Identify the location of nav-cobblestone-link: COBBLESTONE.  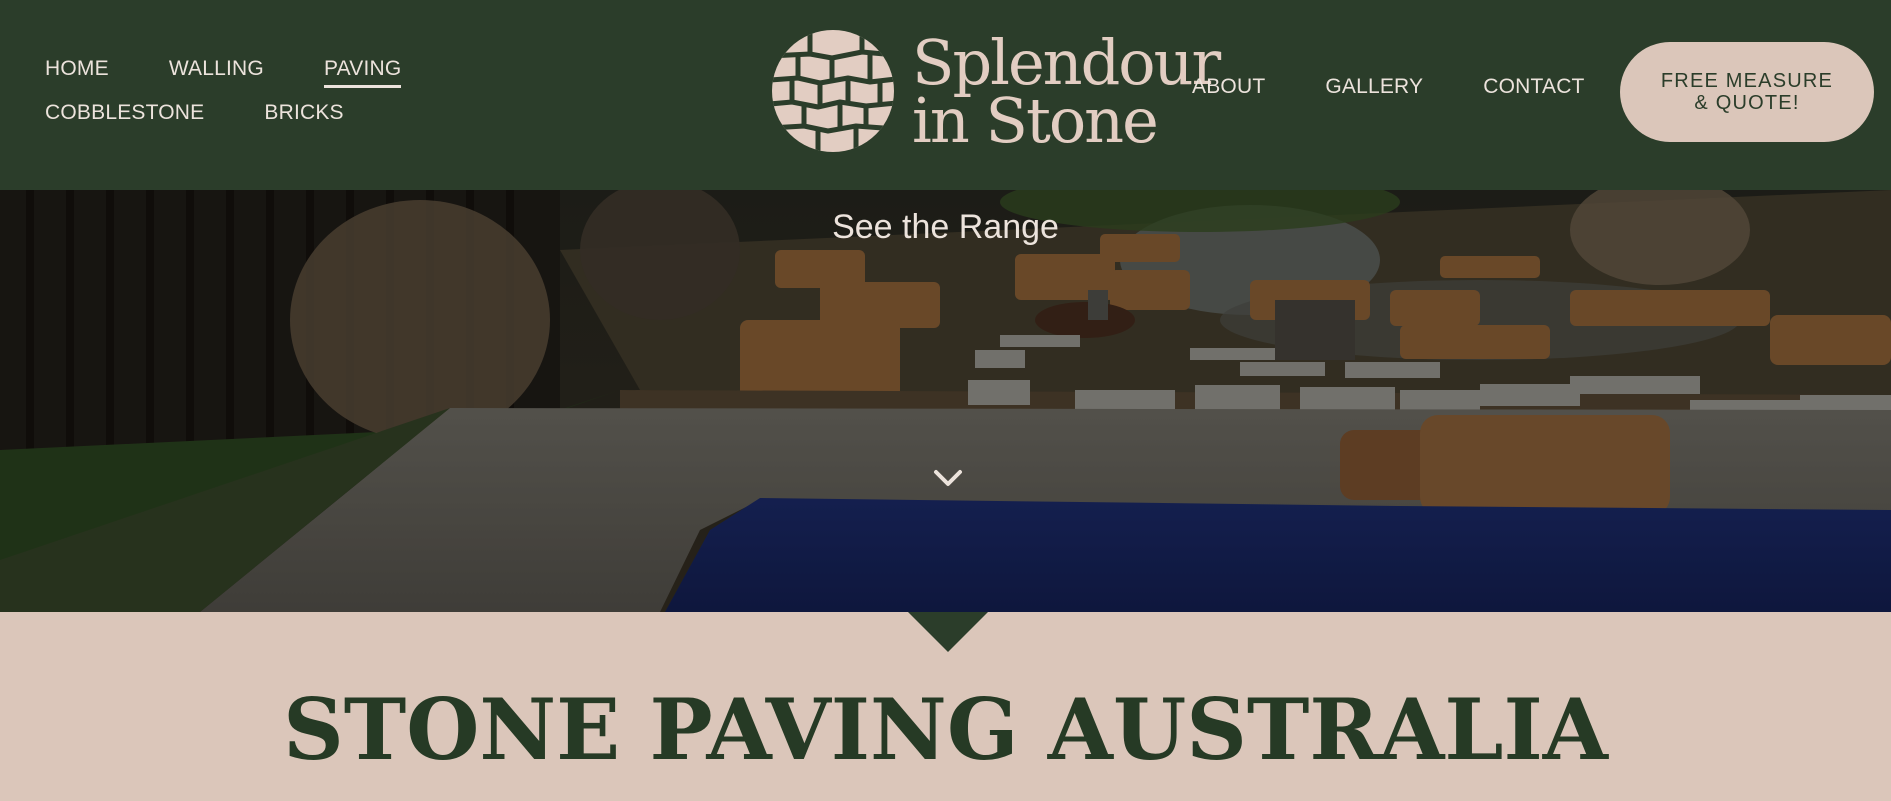
(124, 113).